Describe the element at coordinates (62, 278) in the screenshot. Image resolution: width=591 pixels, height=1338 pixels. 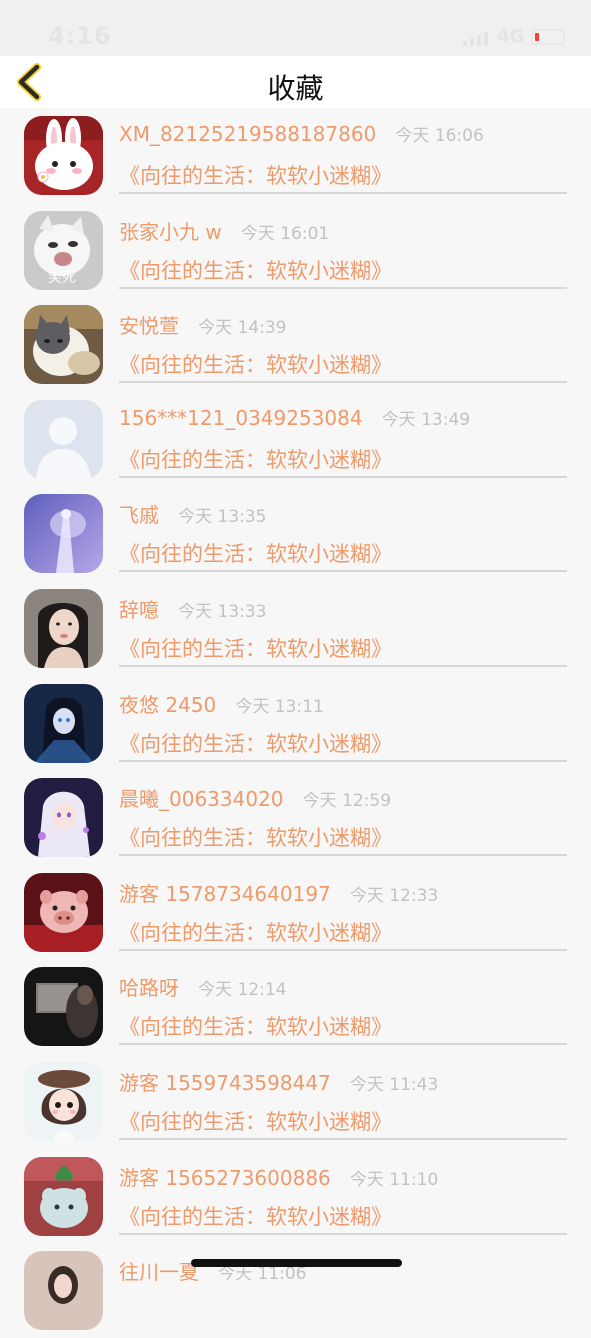
I see `avatar-caption: 笑死` at that location.